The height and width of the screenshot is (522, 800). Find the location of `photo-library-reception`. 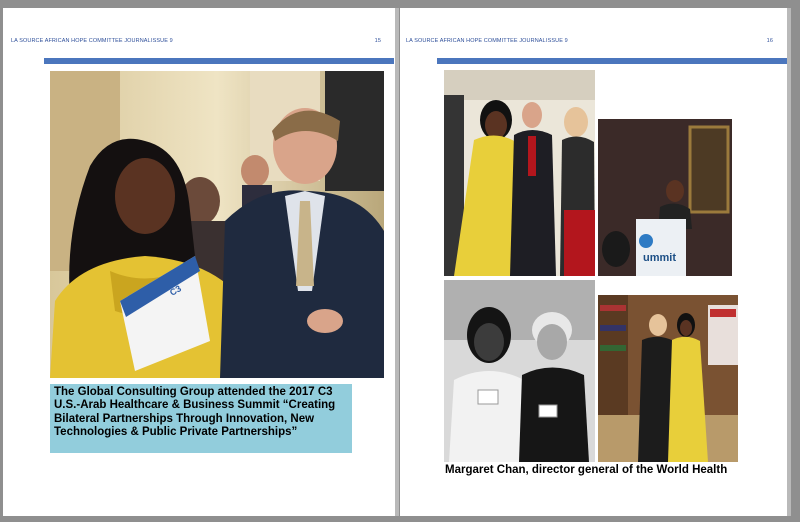

photo-library-reception is located at coordinates (668, 378).